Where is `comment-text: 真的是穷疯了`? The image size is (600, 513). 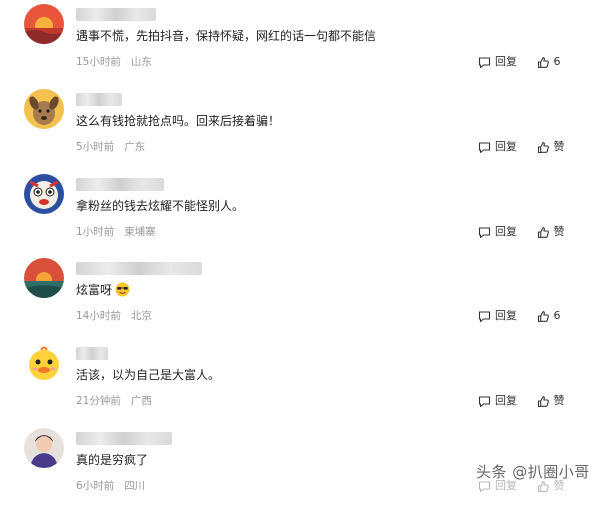 comment-text: 真的是穷疯了 is located at coordinates (112, 460).